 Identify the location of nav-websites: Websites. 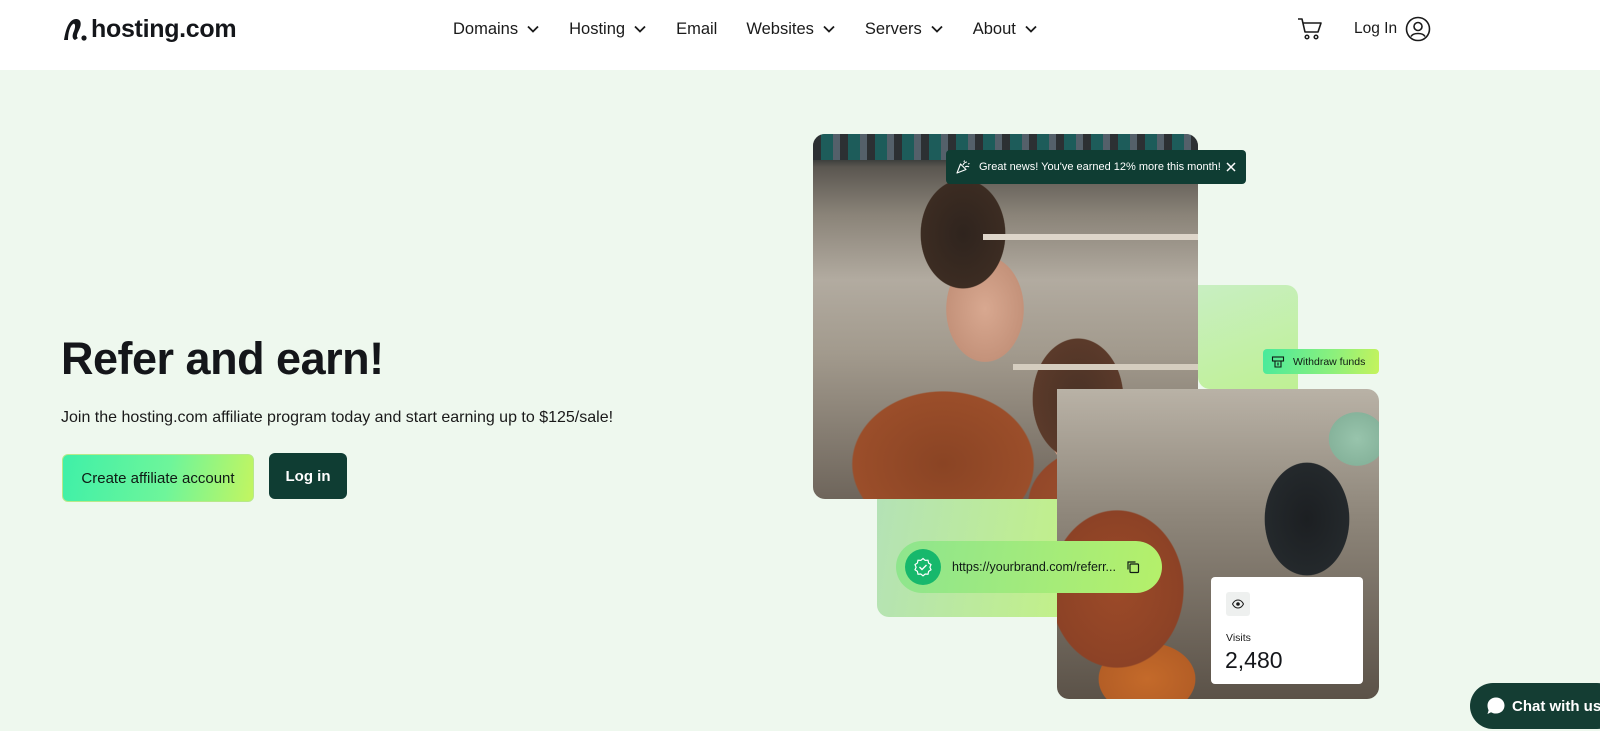
(791, 29).